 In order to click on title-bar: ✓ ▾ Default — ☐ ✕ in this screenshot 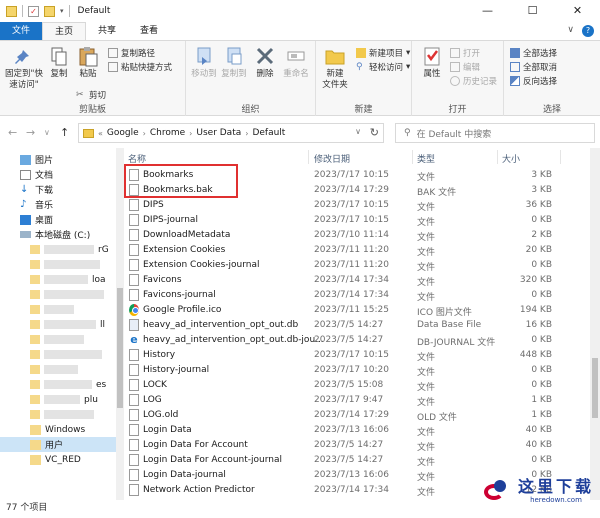, I will do `click(300, 11)`.